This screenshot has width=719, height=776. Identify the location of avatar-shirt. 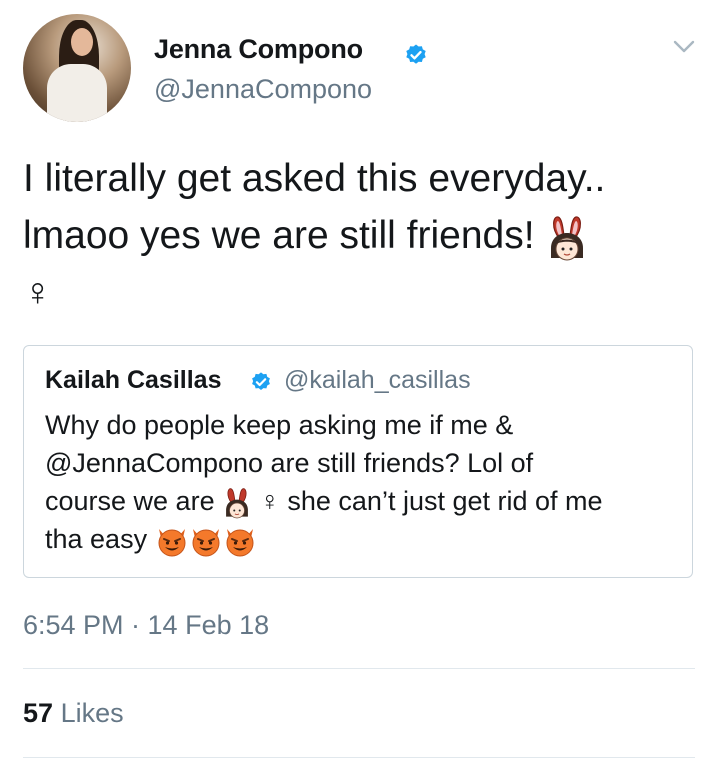
(77, 93).